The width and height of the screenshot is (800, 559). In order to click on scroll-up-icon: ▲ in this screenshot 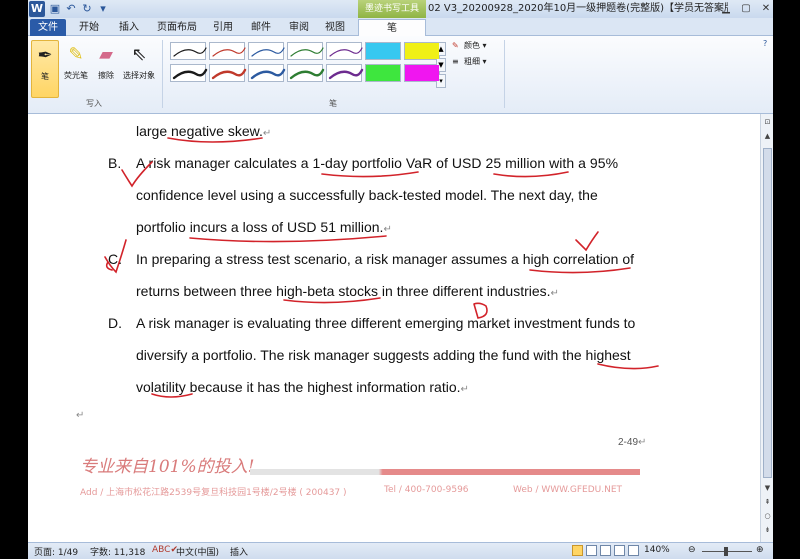, I will do `click(767, 136)`.